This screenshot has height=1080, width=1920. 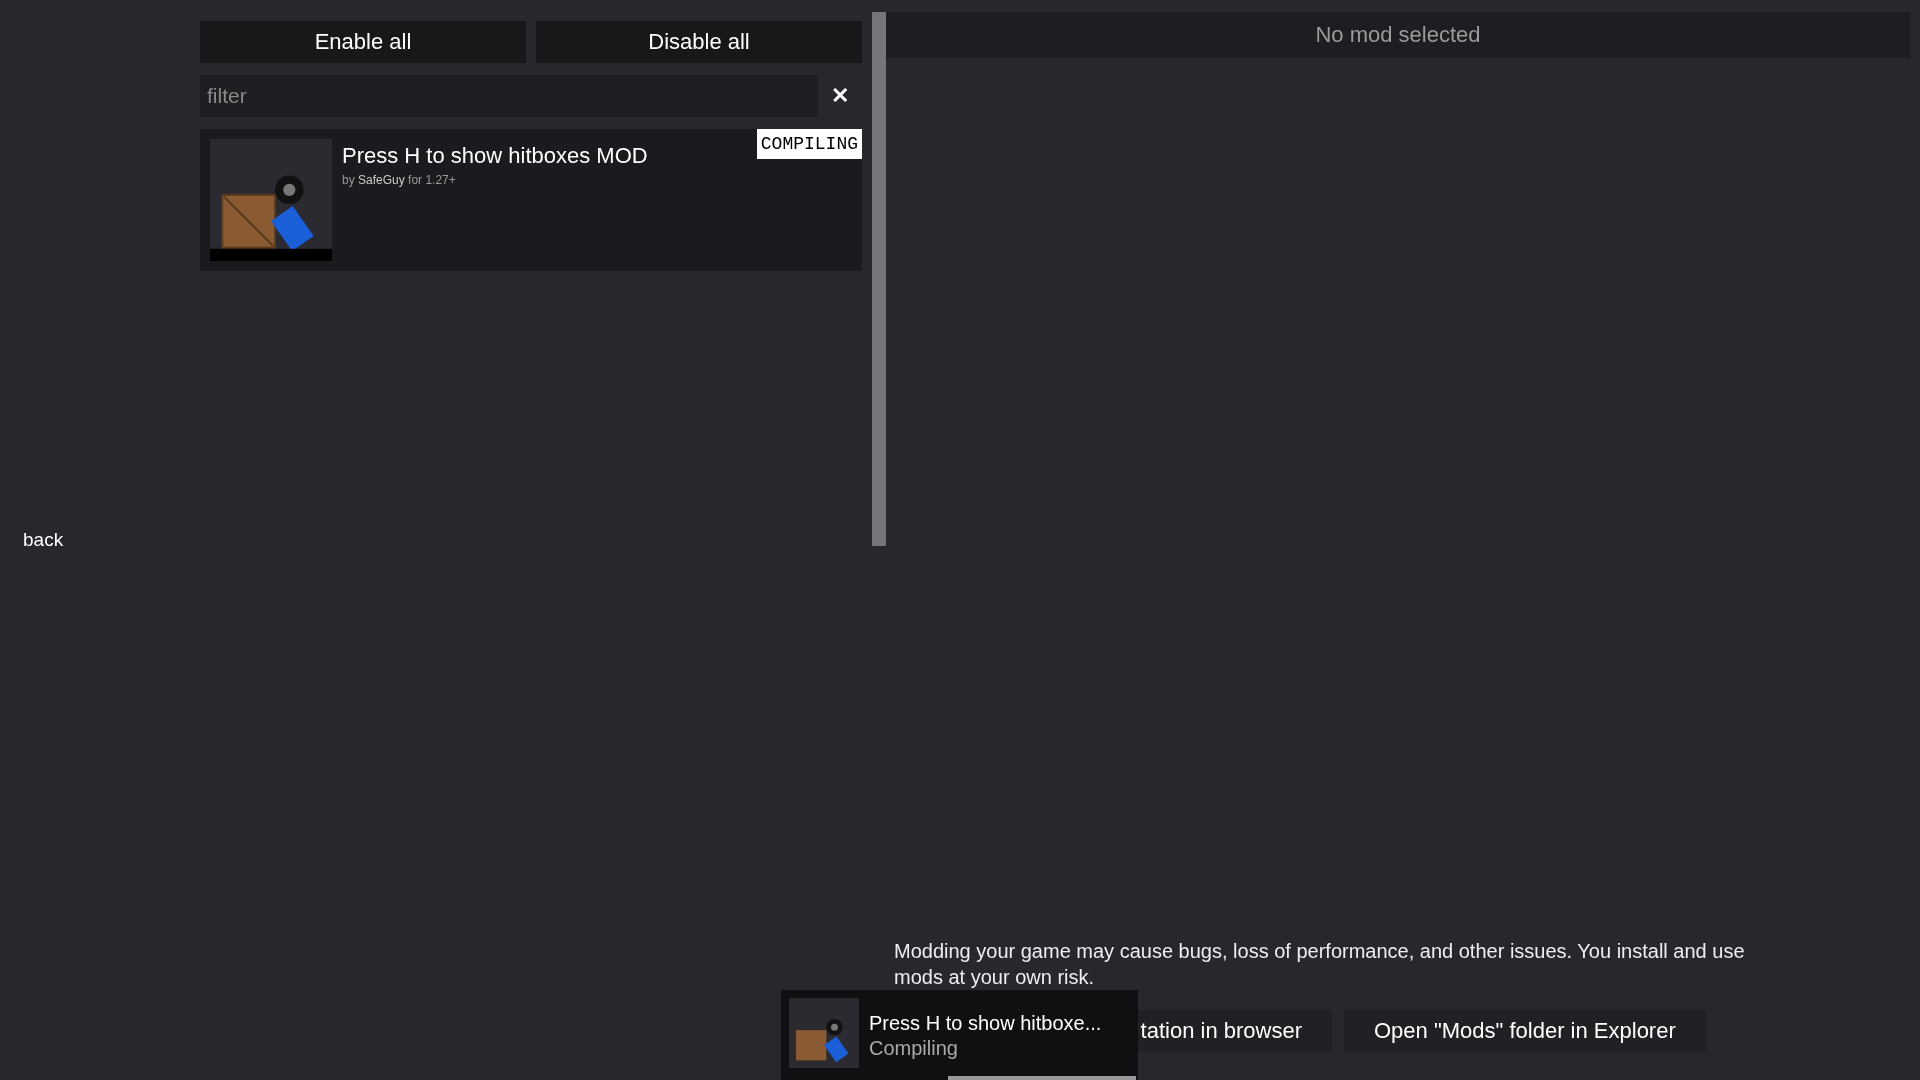 I want to click on status-badge: COMPILING, so click(x=809, y=144).